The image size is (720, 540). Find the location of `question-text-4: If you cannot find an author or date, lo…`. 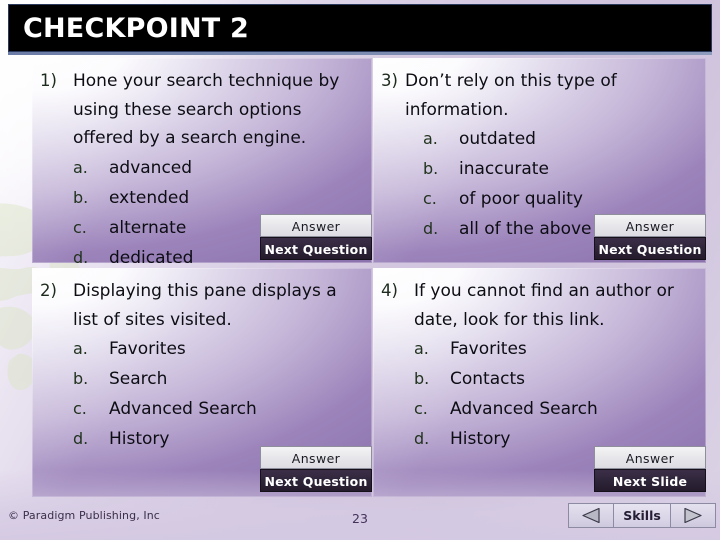

question-text-4: If you cannot find an author or date, lo… is located at coordinates (544, 305).